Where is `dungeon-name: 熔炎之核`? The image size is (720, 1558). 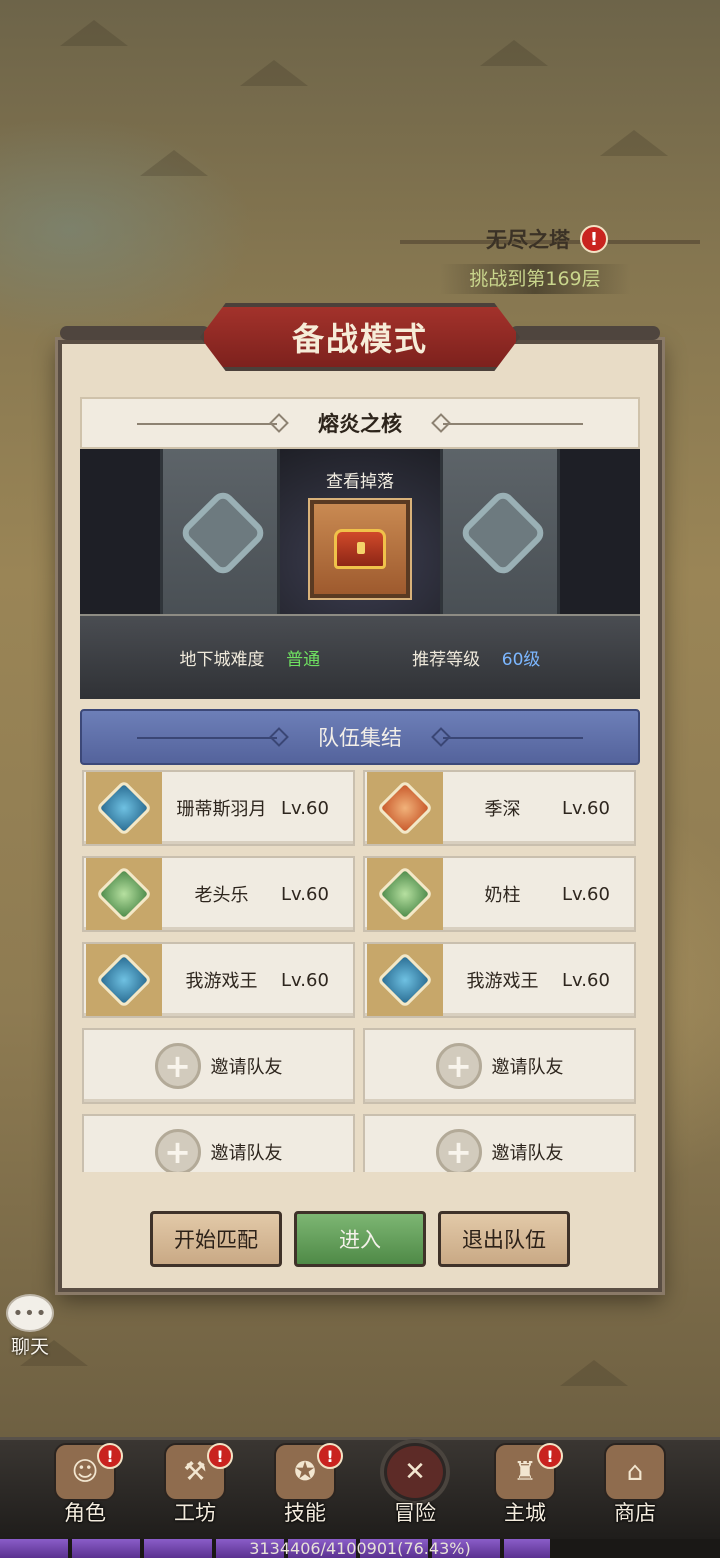
dungeon-name: 熔炎之核 is located at coordinates (360, 424).